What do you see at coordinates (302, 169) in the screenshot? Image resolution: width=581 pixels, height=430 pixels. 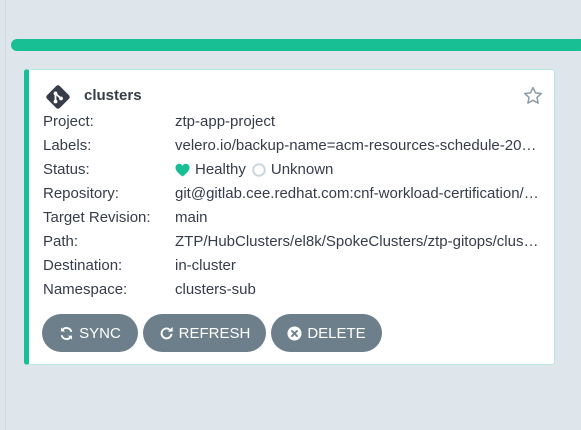 I see `sync-status-text: Unknown` at bounding box center [302, 169].